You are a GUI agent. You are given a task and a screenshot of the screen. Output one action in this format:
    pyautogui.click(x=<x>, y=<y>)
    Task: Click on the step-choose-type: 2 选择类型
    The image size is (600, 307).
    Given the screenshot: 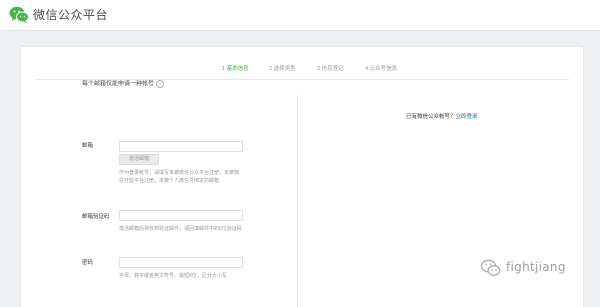 What is the action you would take?
    pyautogui.click(x=282, y=69)
    